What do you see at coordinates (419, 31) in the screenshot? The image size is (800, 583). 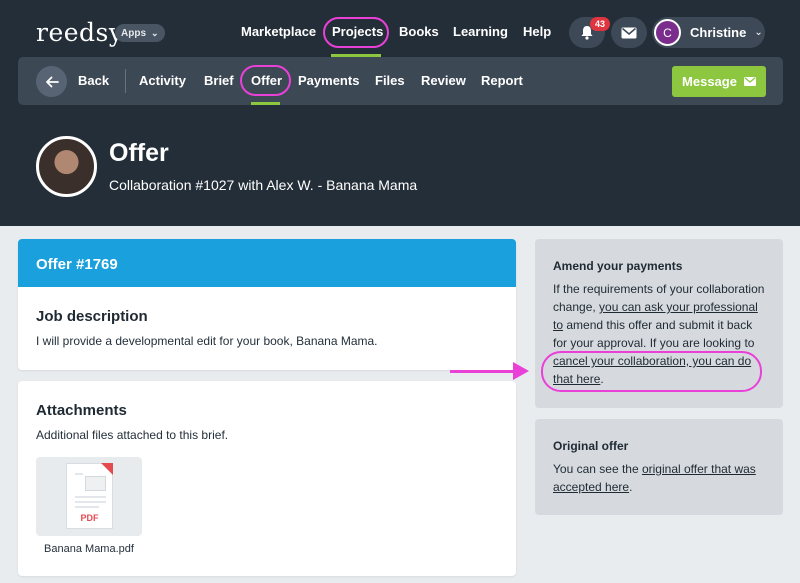 I see `nav-books: Books` at bounding box center [419, 31].